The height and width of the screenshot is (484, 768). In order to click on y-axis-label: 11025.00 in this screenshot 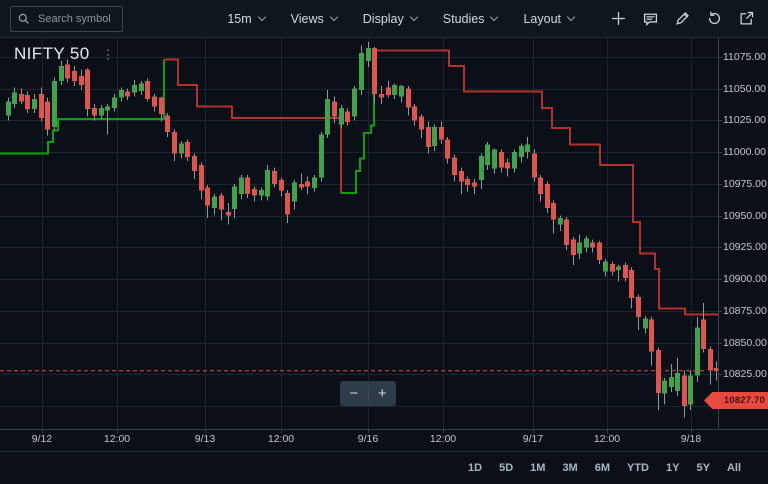, I will do `click(745, 120)`.